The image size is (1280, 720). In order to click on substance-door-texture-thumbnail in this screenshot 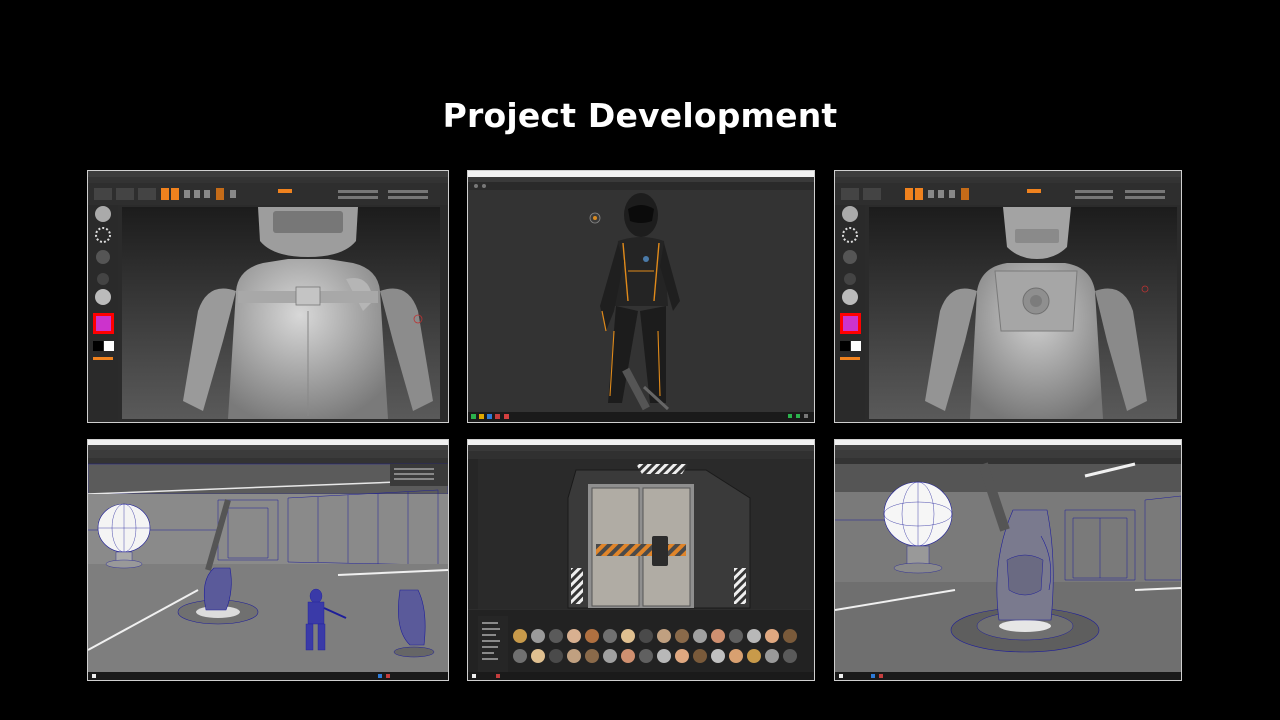, I will do `click(641, 560)`.